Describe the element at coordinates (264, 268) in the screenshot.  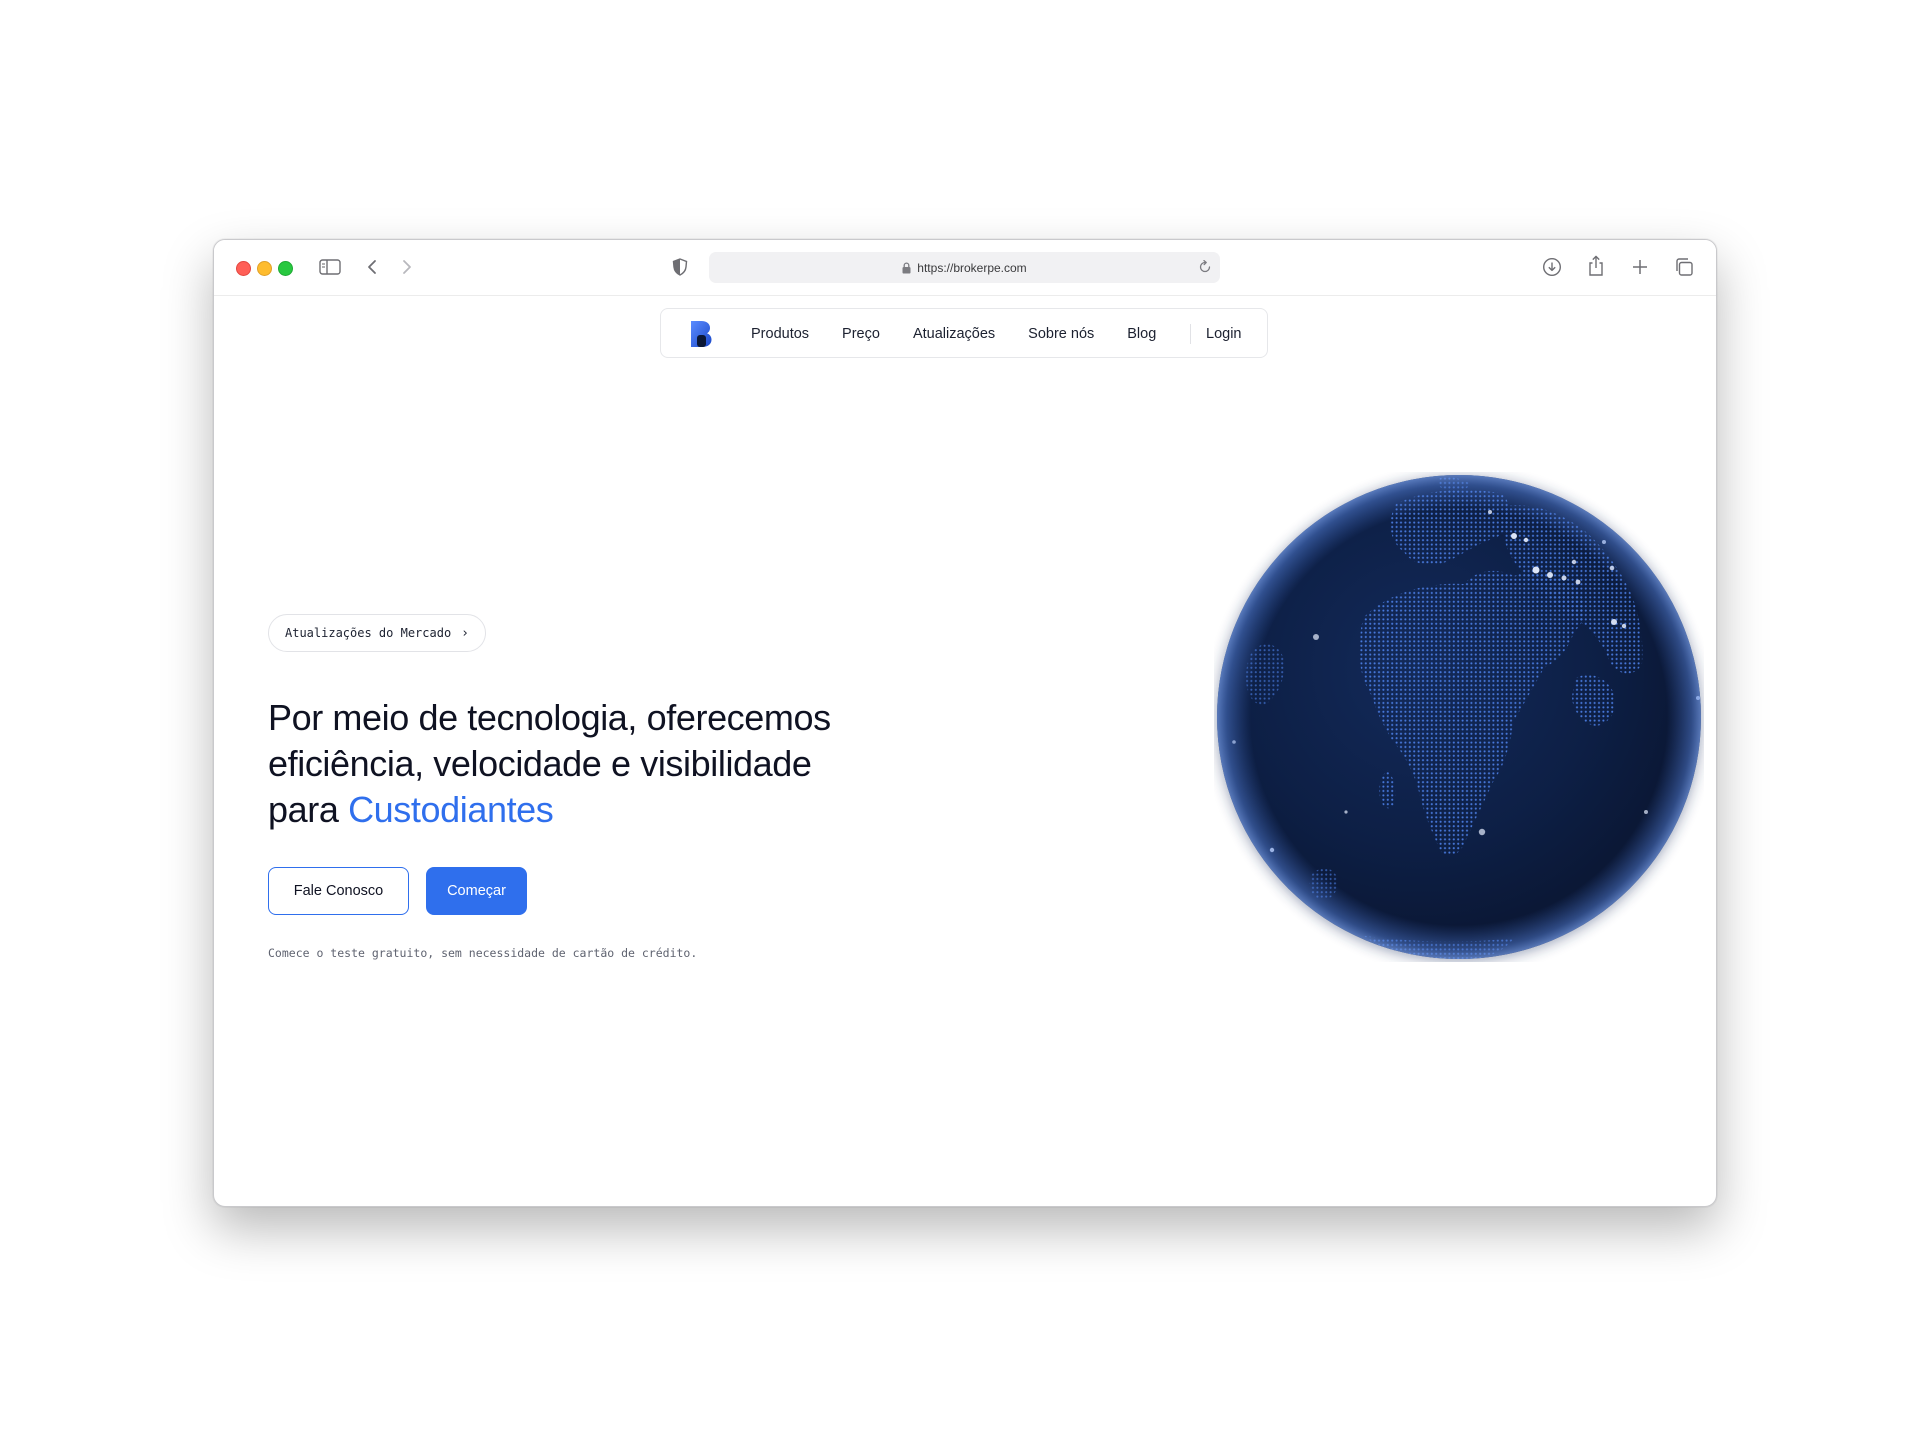
I see `minimize-window-button` at that location.